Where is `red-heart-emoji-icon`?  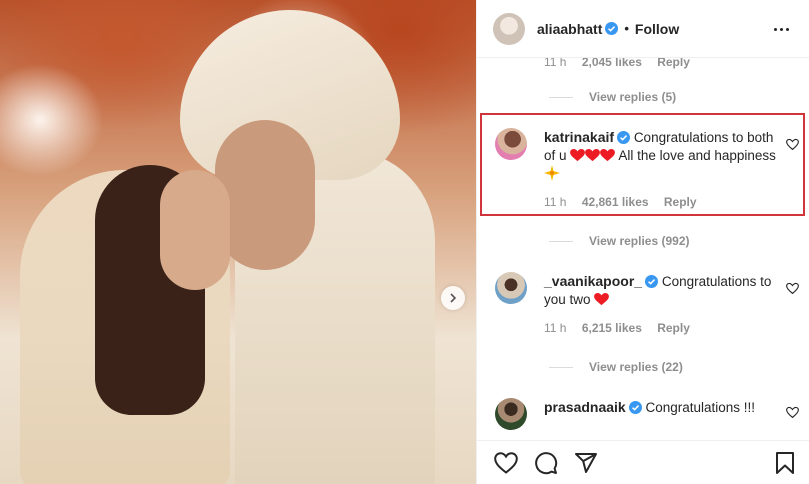
red-heart-emoji-icon is located at coordinates (602, 299).